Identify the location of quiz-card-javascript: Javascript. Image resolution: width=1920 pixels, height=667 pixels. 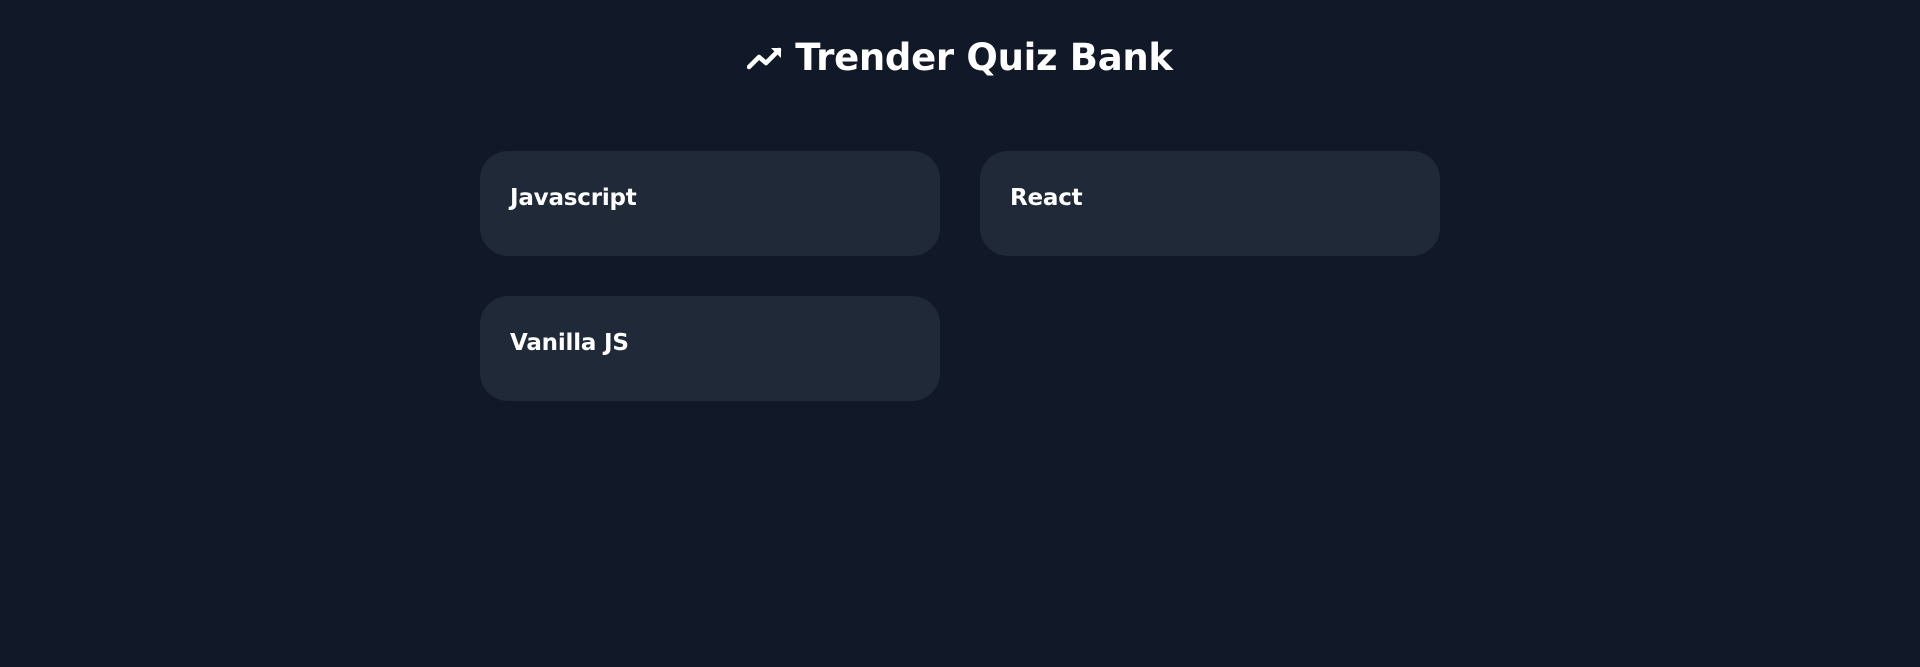
(710, 203).